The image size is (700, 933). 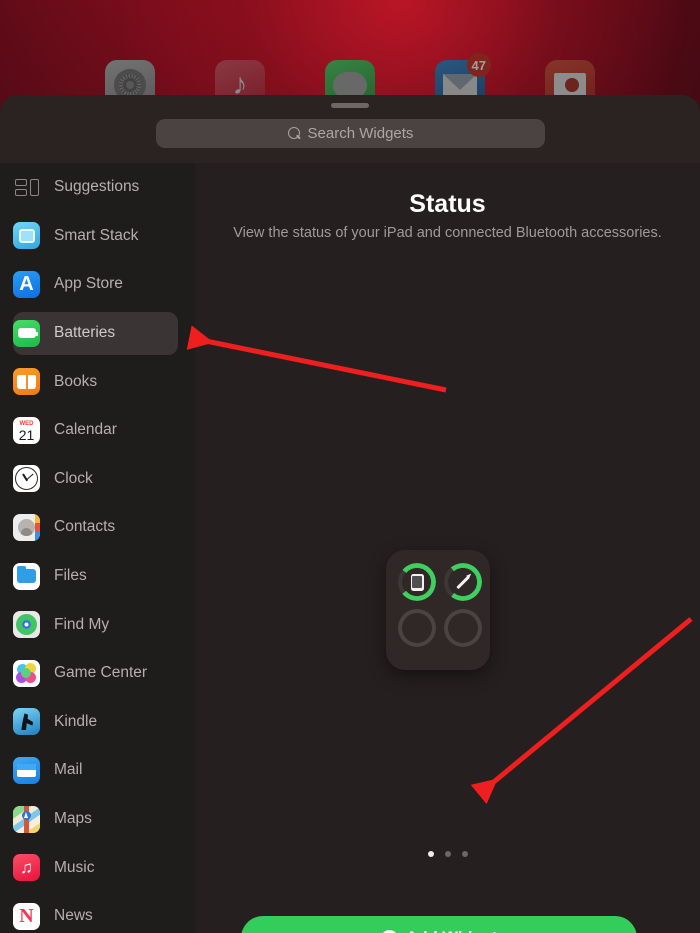 I want to click on sidebar-label: Smart Stack, so click(x=96, y=235).